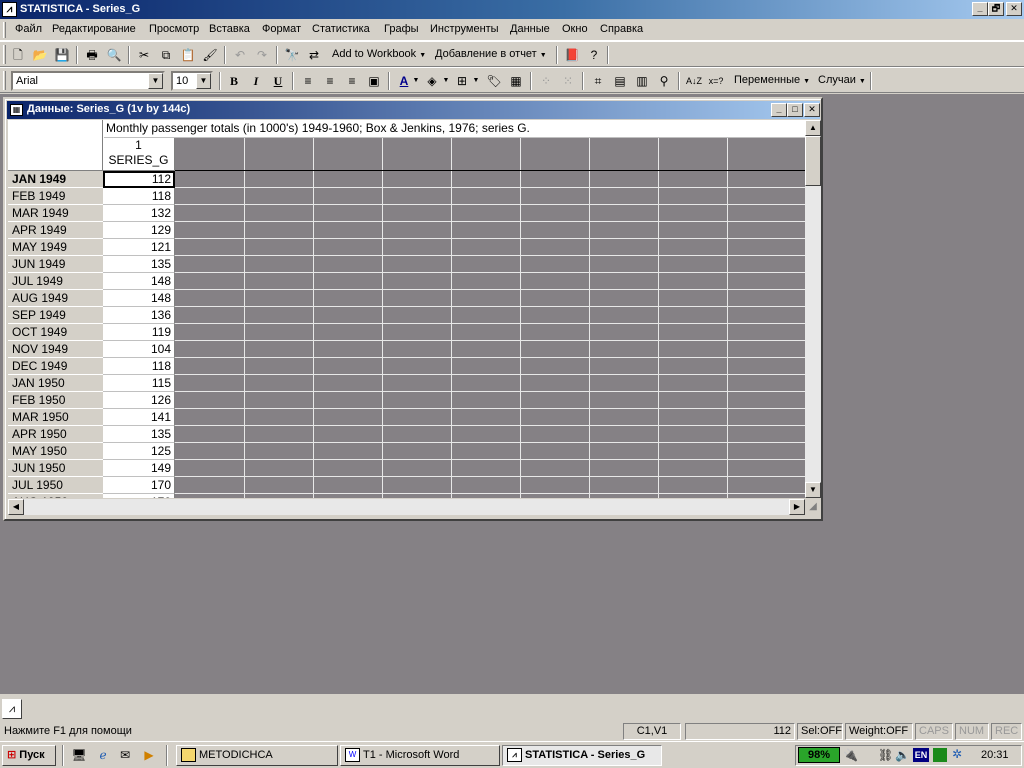 Image resolution: width=1024 pixels, height=768 pixels. What do you see at coordinates (546, 81) in the screenshot?
I see `decrease-decimal-icon: ⁘` at bounding box center [546, 81].